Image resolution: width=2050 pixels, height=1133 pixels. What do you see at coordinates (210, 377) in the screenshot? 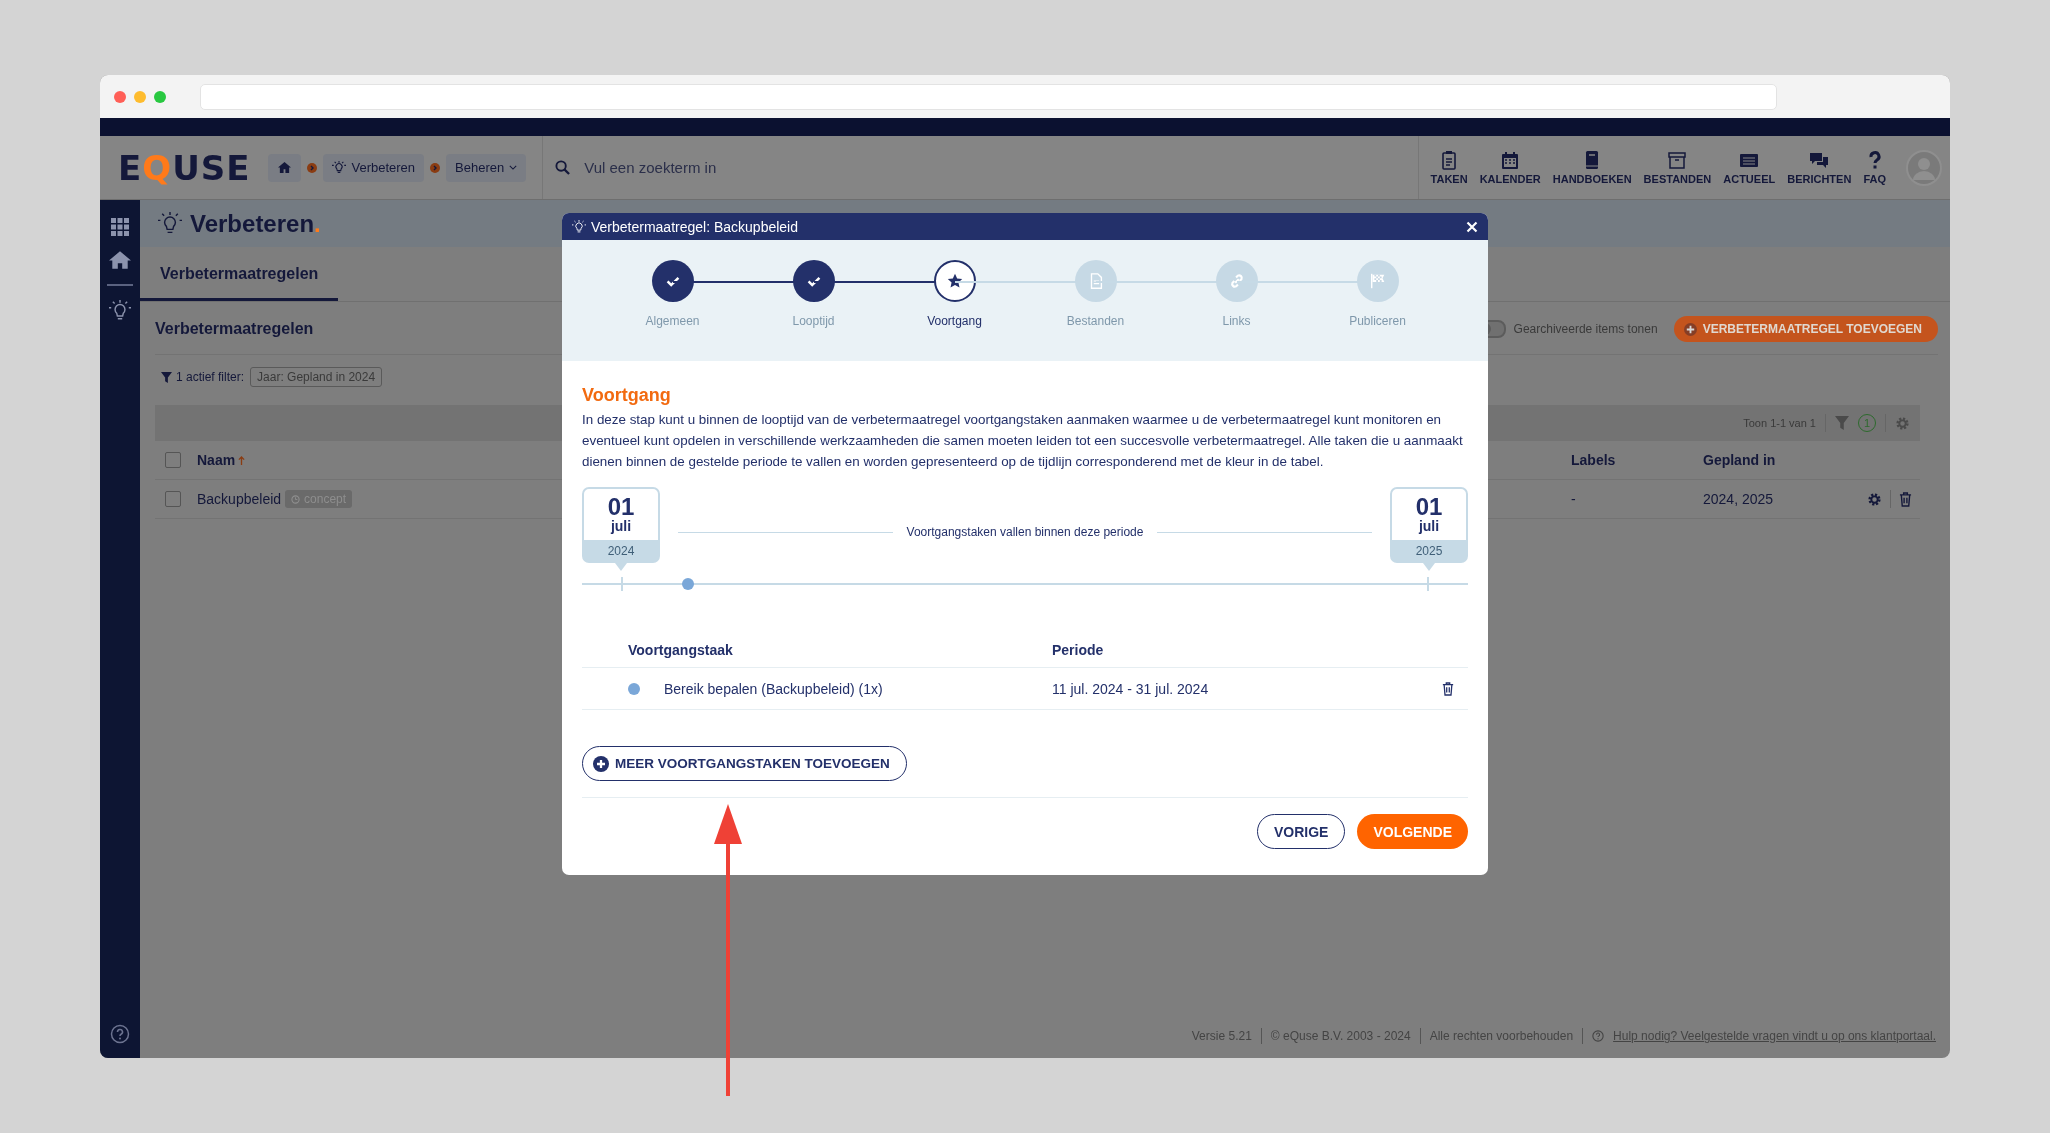
I see `filter-label: 1 actief filter:` at bounding box center [210, 377].